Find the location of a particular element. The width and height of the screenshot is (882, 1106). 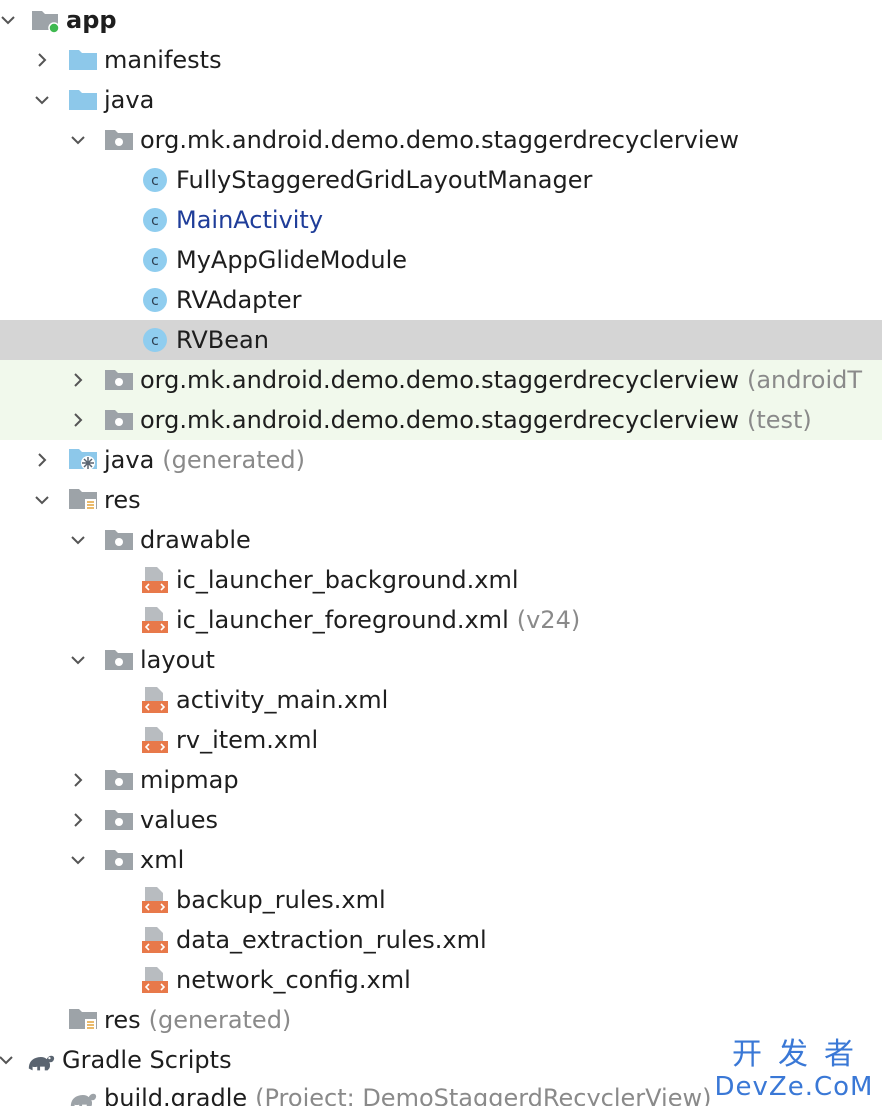

tree-node-label: MyAppGlideModule is located at coordinates (291, 260).